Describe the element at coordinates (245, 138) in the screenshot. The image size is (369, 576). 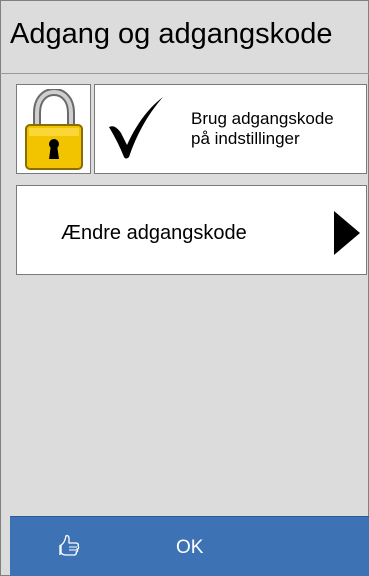
I see `use-password-label-line2: på indstillinger` at that location.